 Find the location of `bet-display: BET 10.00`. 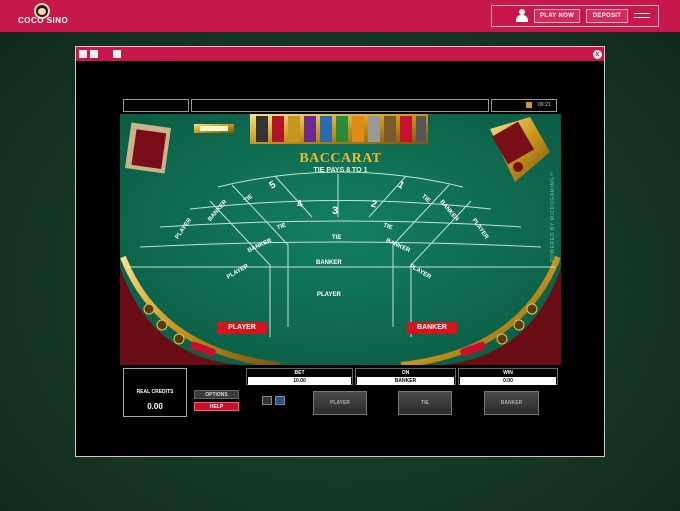

bet-display: BET 10.00 is located at coordinates (299, 376).